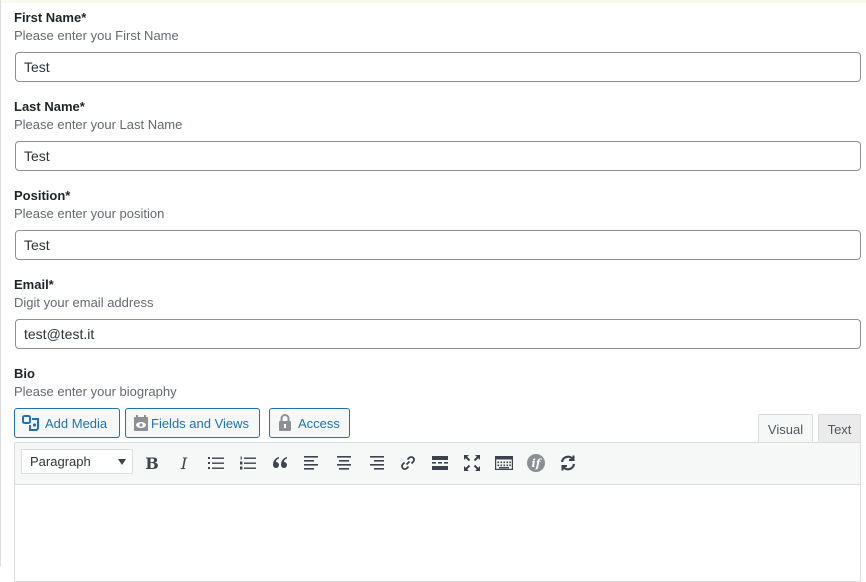 Image resolution: width=866 pixels, height=582 pixels. What do you see at coordinates (438, 156) in the screenshot?
I see `last-name-input` at bounding box center [438, 156].